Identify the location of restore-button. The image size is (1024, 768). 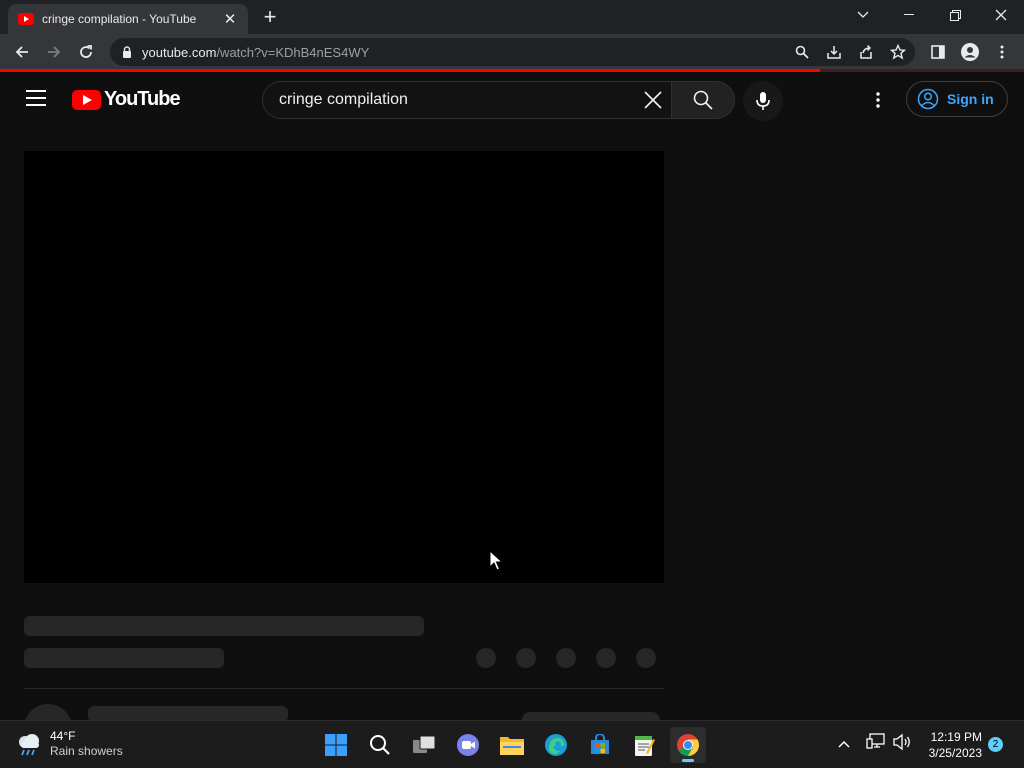
(955, 15).